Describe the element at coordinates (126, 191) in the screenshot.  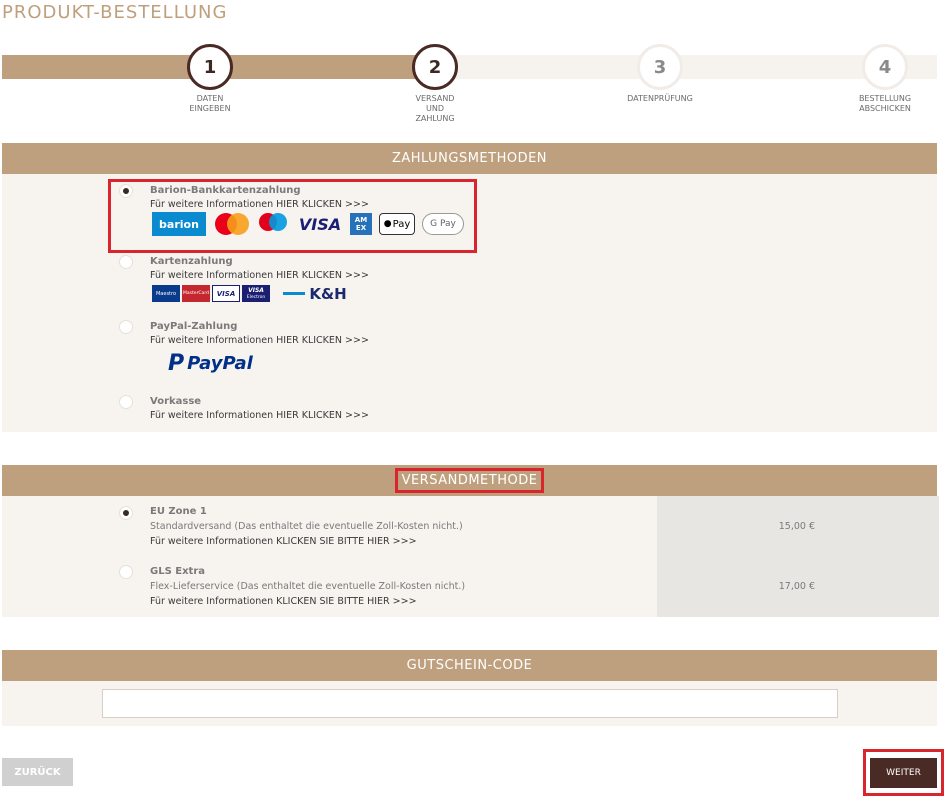
I see `payment-radio-barion` at that location.